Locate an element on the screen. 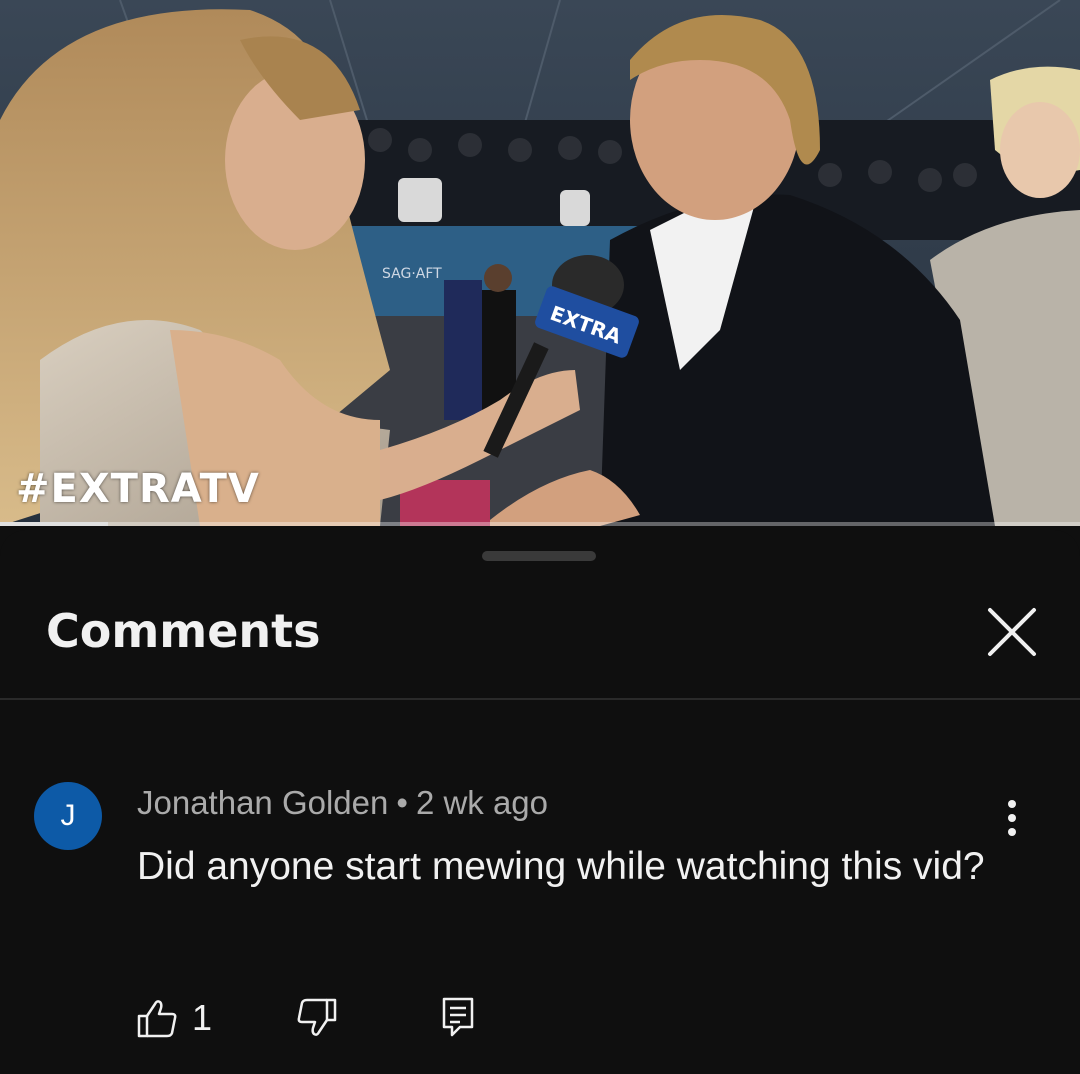  comment-author: Jonathan Golden is located at coordinates (262, 802).